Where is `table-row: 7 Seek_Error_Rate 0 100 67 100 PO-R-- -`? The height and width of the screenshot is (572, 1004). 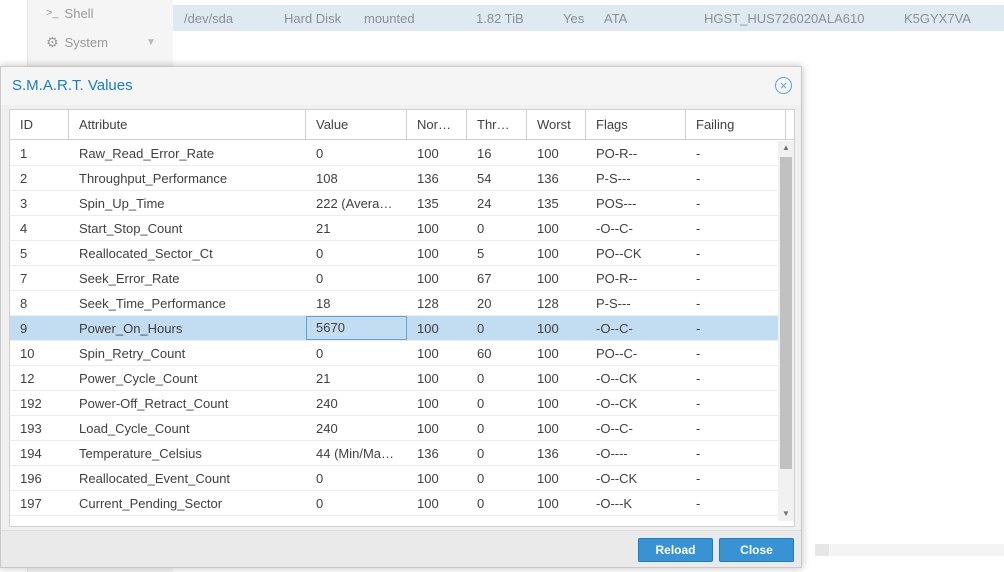 table-row: 7 Seek_Error_Rate 0 100 67 100 PO-R-- - is located at coordinates (394, 278).